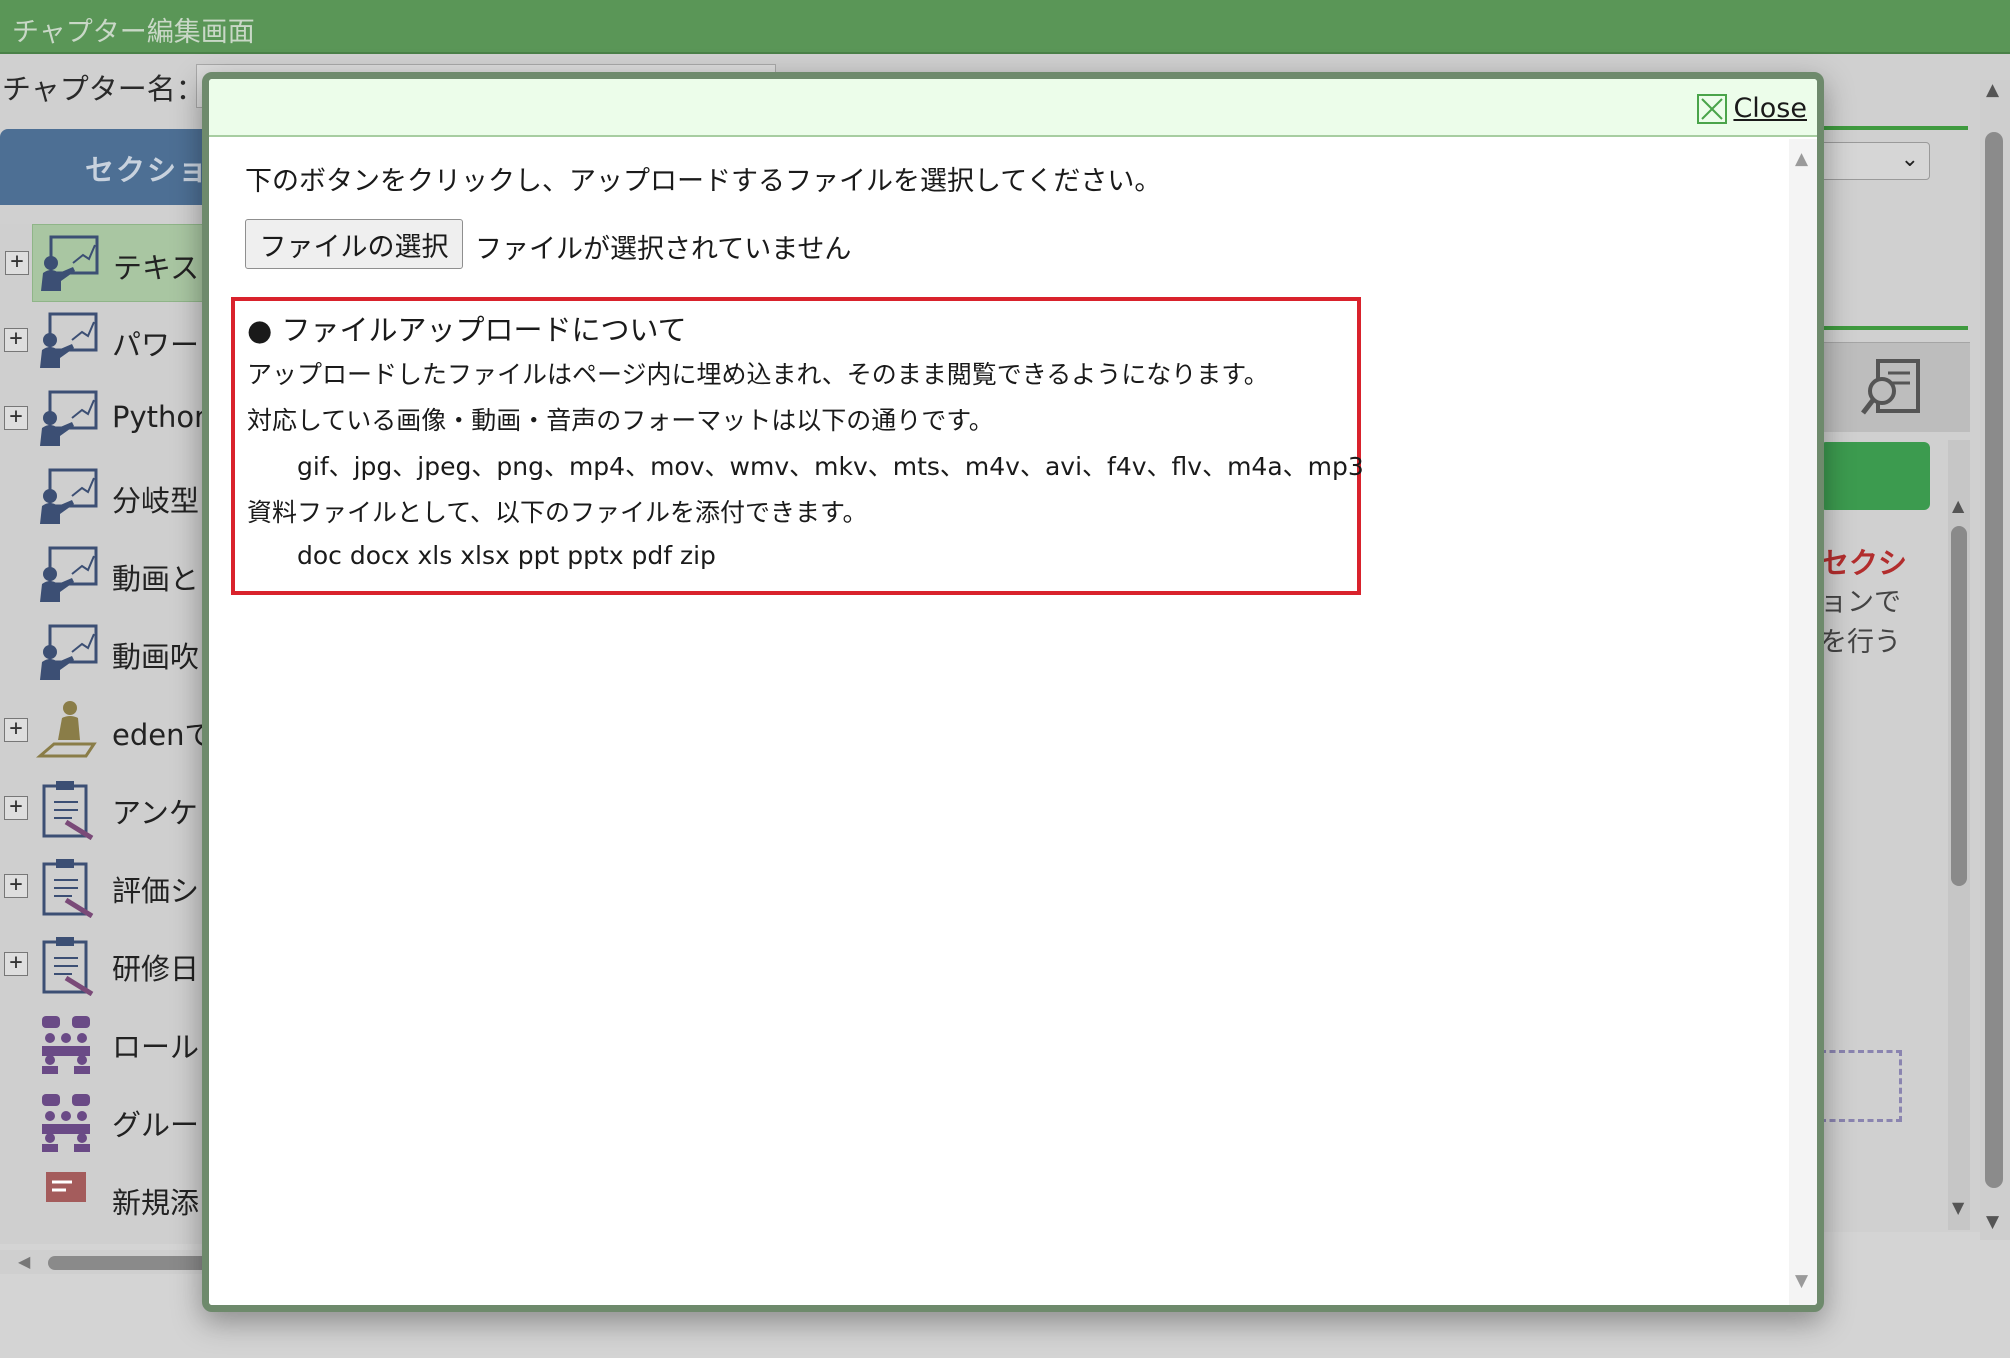 The height and width of the screenshot is (1358, 2010). What do you see at coordinates (156, 579) in the screenshot?
I see `tree-item-label: 動画と` at bounding box center [156, 579].